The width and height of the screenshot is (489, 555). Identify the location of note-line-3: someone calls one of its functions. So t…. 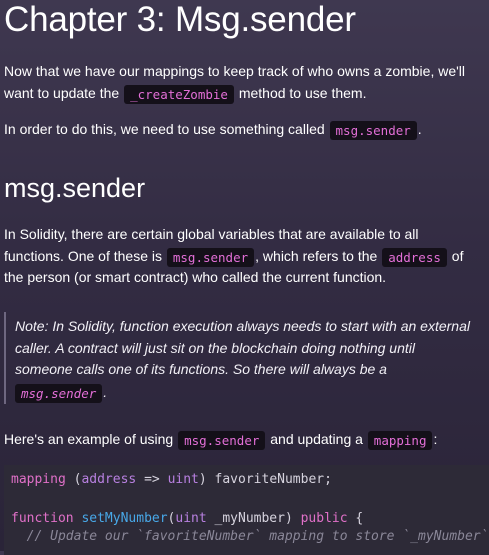
(201, 369).